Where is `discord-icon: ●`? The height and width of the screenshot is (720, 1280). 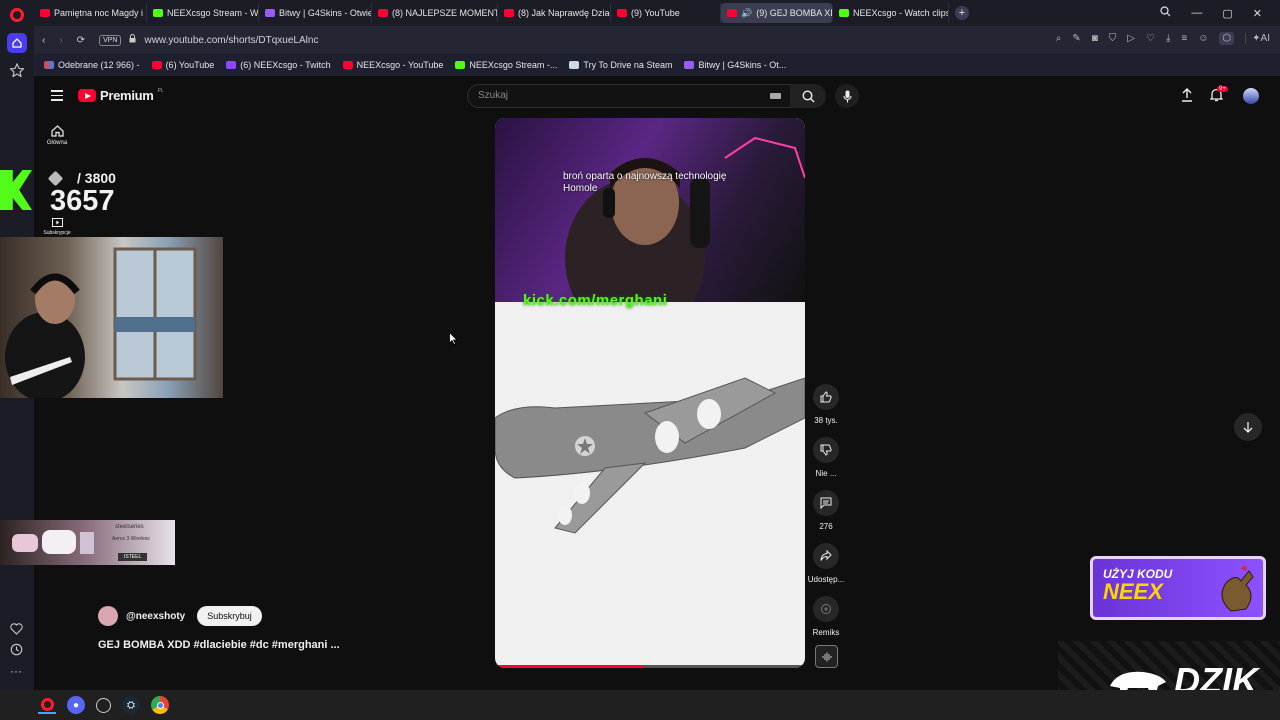 discord-icon: ● is located at coordinates (76, 705).